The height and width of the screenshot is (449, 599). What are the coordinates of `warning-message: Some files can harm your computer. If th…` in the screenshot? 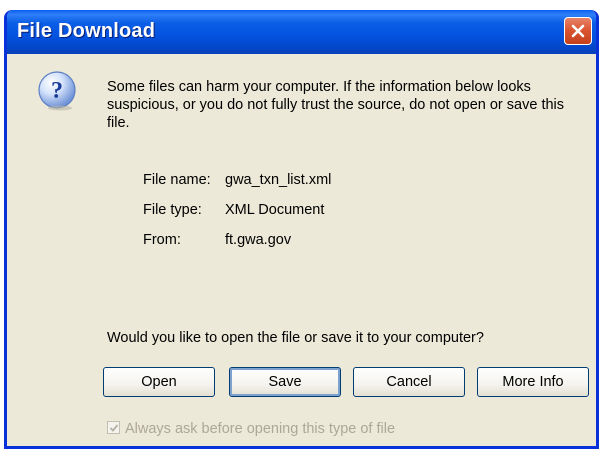 It's located at (336, 105).